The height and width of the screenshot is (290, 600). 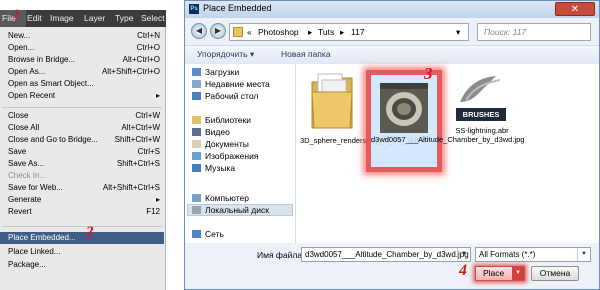 I want to click on file-item-3d-sphere-folder: 3D_sphere_renders_by_in_the_skies, so click(x=362, y=125).